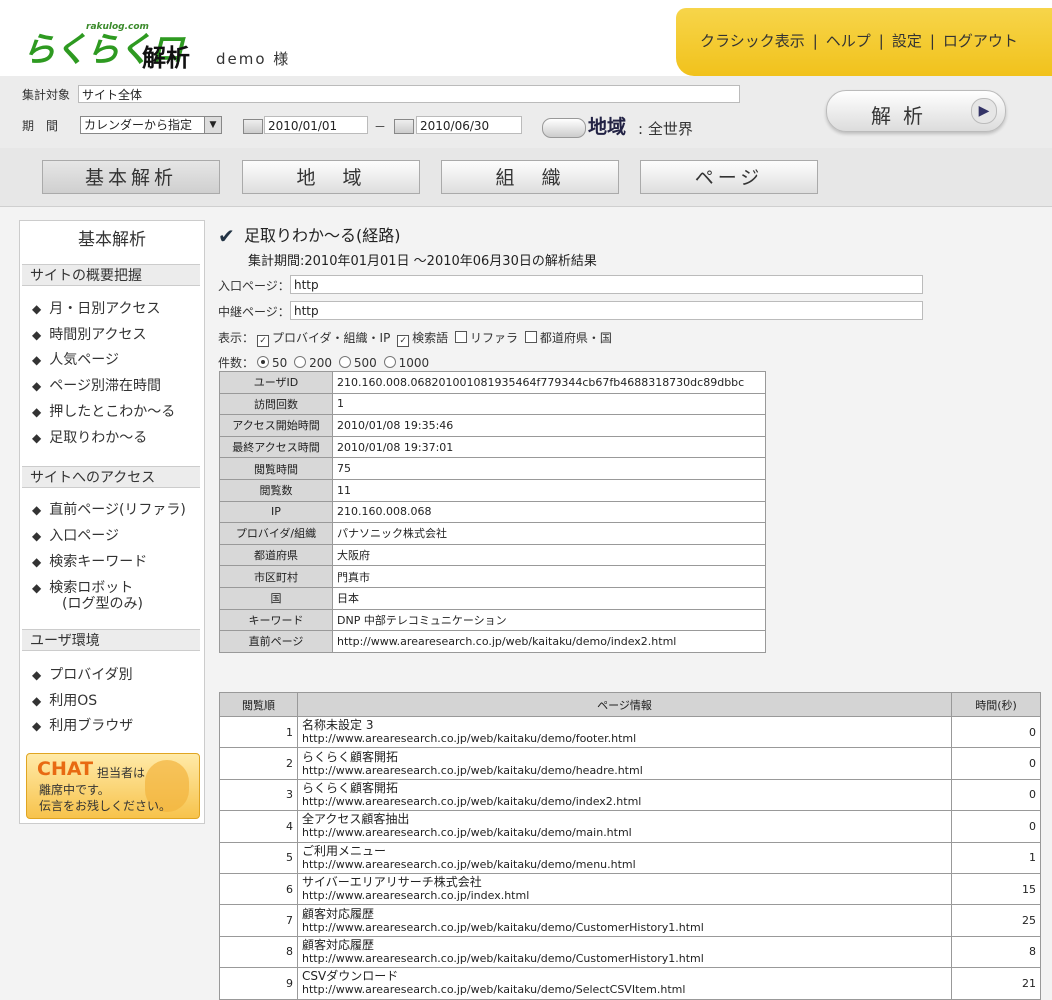 Image resolution: width=1052 pixels, height=1000 pixels. I want to click on sidebar-section-access: サイトへのアクセス, so click(111, 477).